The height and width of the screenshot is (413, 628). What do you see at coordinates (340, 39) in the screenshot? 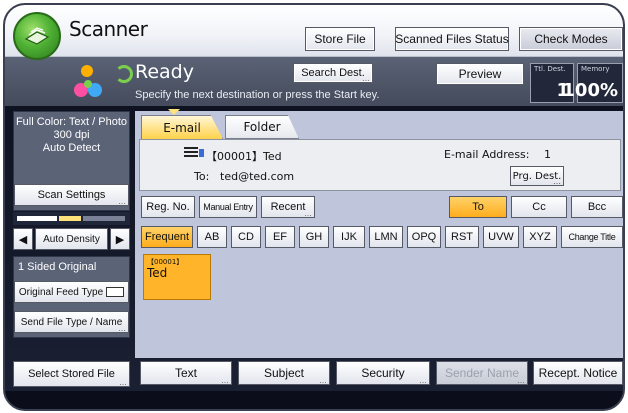
I see `store-file-button: Store File` at bounding box center [340, 39].